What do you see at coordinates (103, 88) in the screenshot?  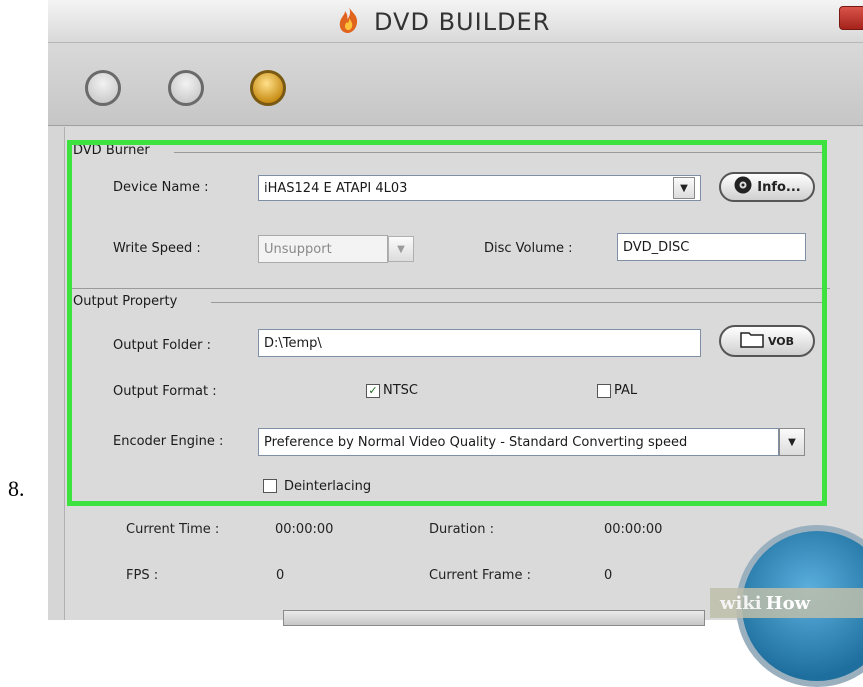 I see `step-1-button` at bounding box center [103, 88].